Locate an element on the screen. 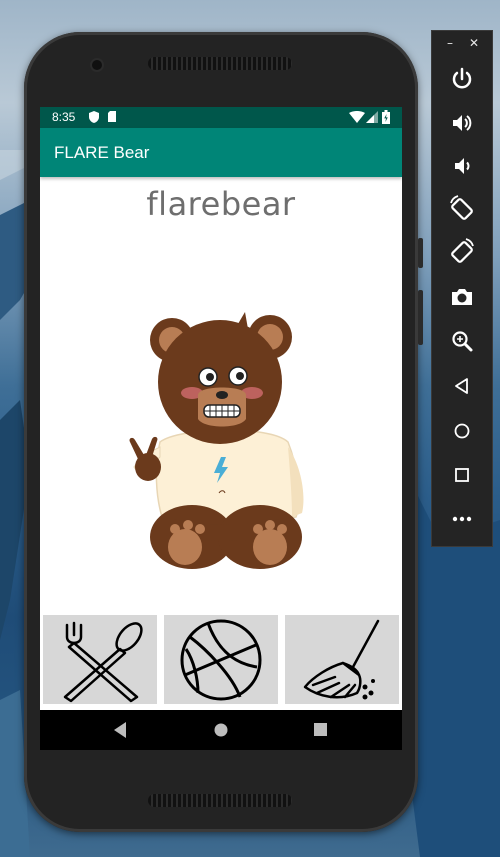  volume-up-icon is located at coordinates (462, 123).